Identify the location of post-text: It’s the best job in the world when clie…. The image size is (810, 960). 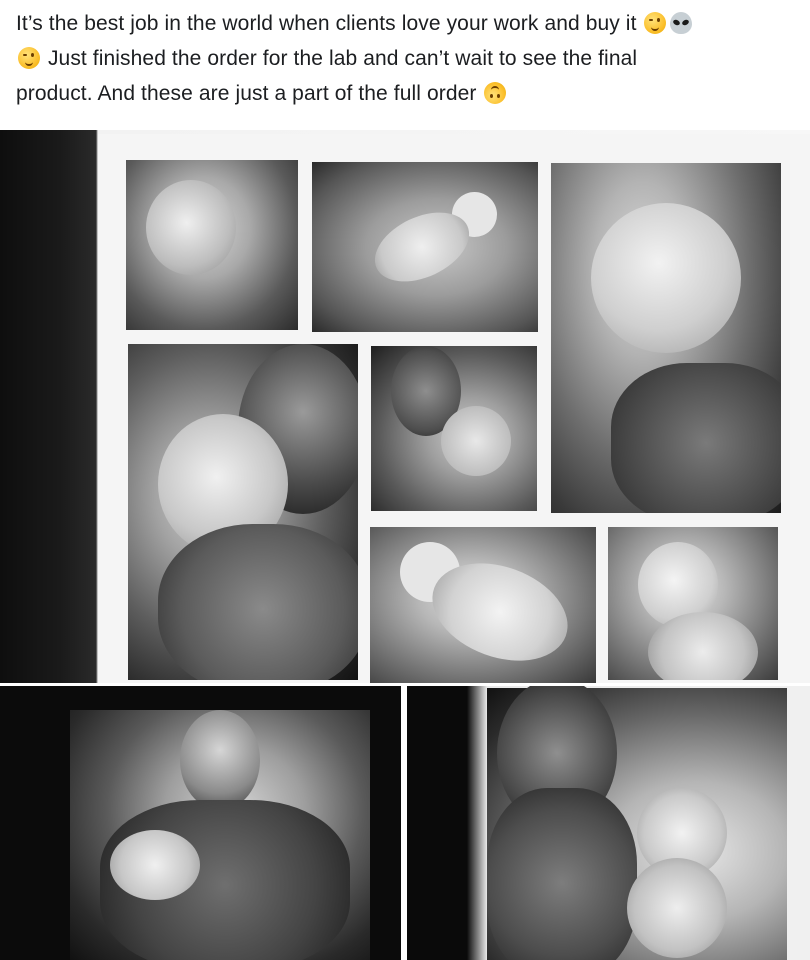
(411, 58).